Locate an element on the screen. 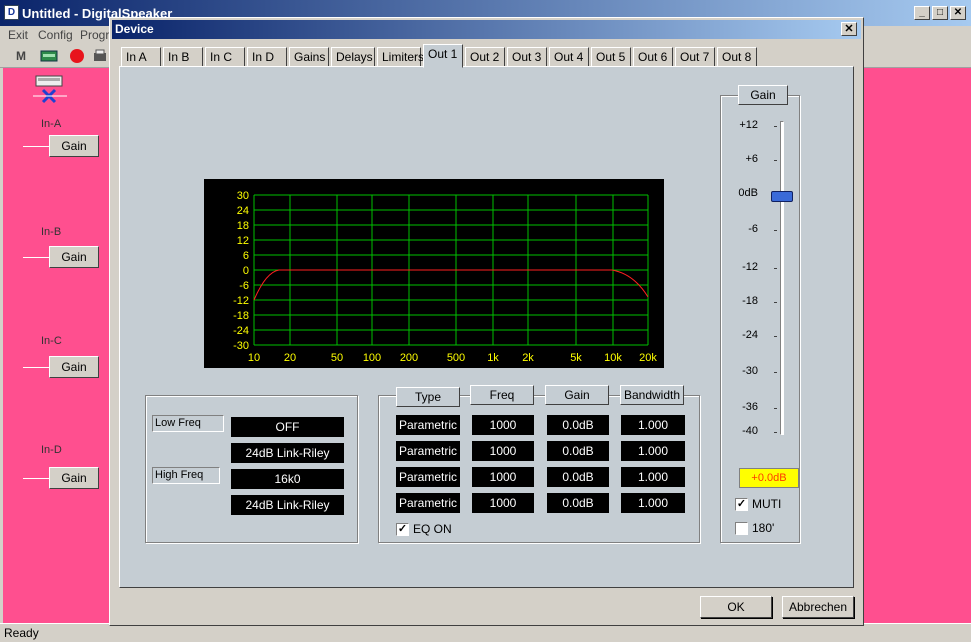 Image resolution: width=971 pixels, height=642 pixels. gain-scale-label: -6 is located at coordinates (753, 229).